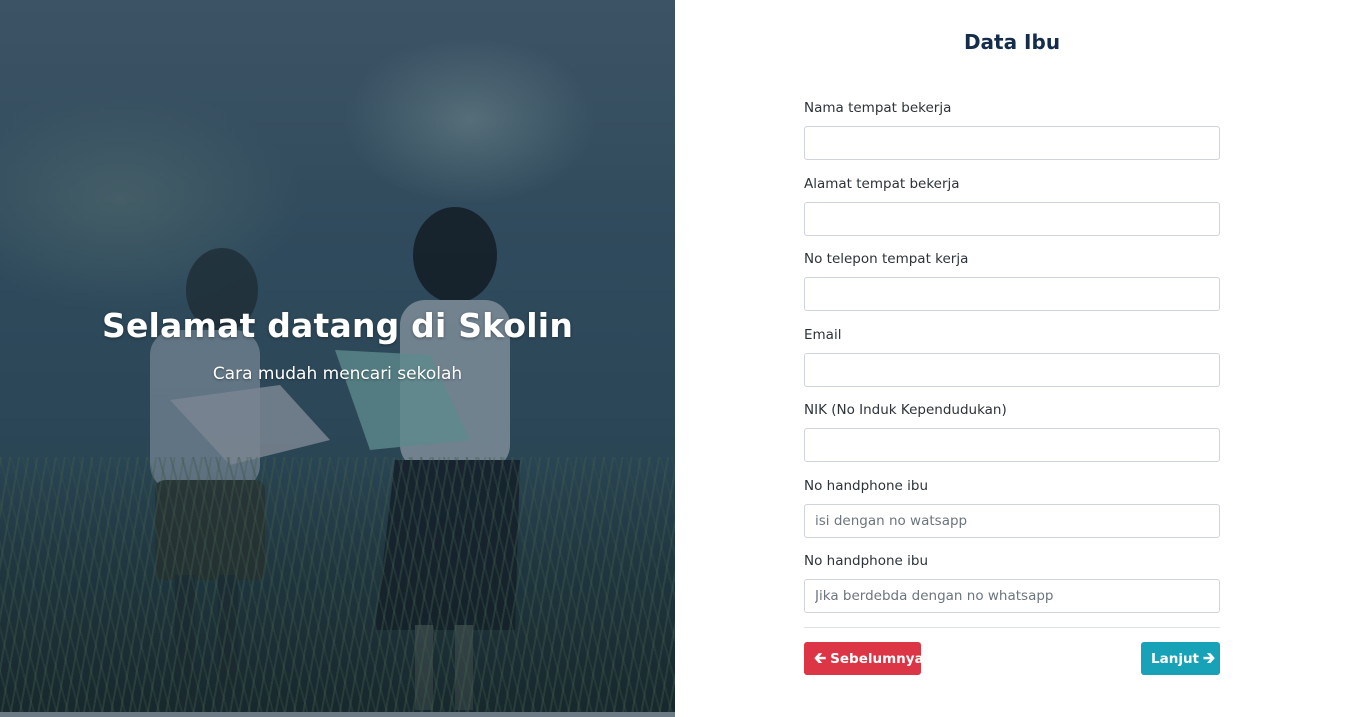 The height and width of the screenshot is (717, 1349). I want to click on mother-phone-alt-label: No handphone ibu, so click(866, 561).